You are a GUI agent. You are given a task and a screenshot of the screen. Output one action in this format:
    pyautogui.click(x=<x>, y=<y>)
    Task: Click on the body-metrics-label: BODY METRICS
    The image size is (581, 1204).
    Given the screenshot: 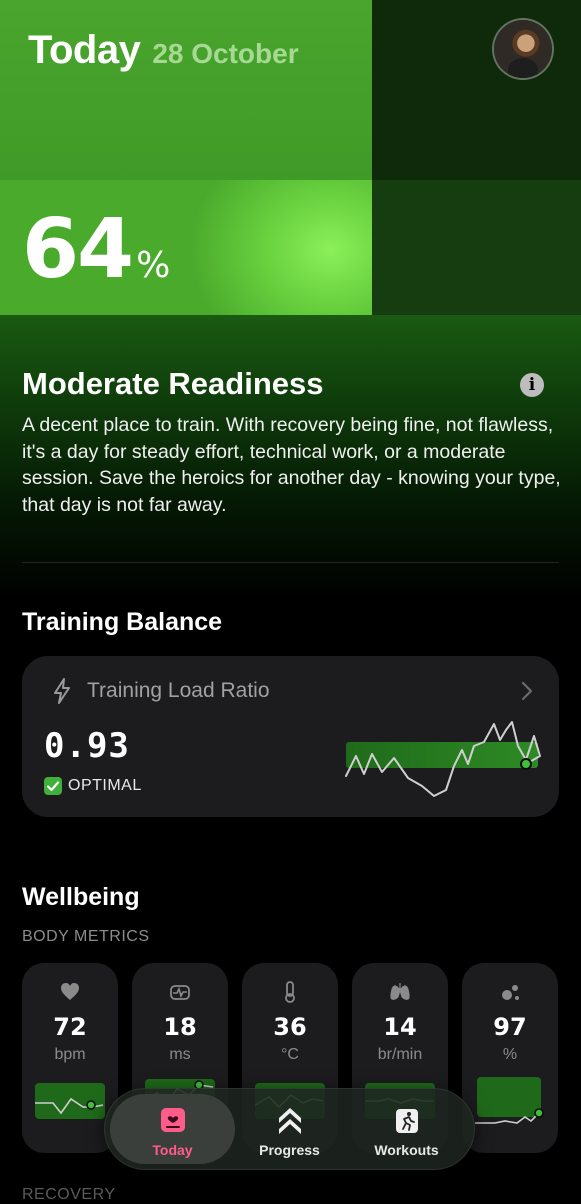 What is the action you would take?
    pyautogui.click(x=86, y=936)
    